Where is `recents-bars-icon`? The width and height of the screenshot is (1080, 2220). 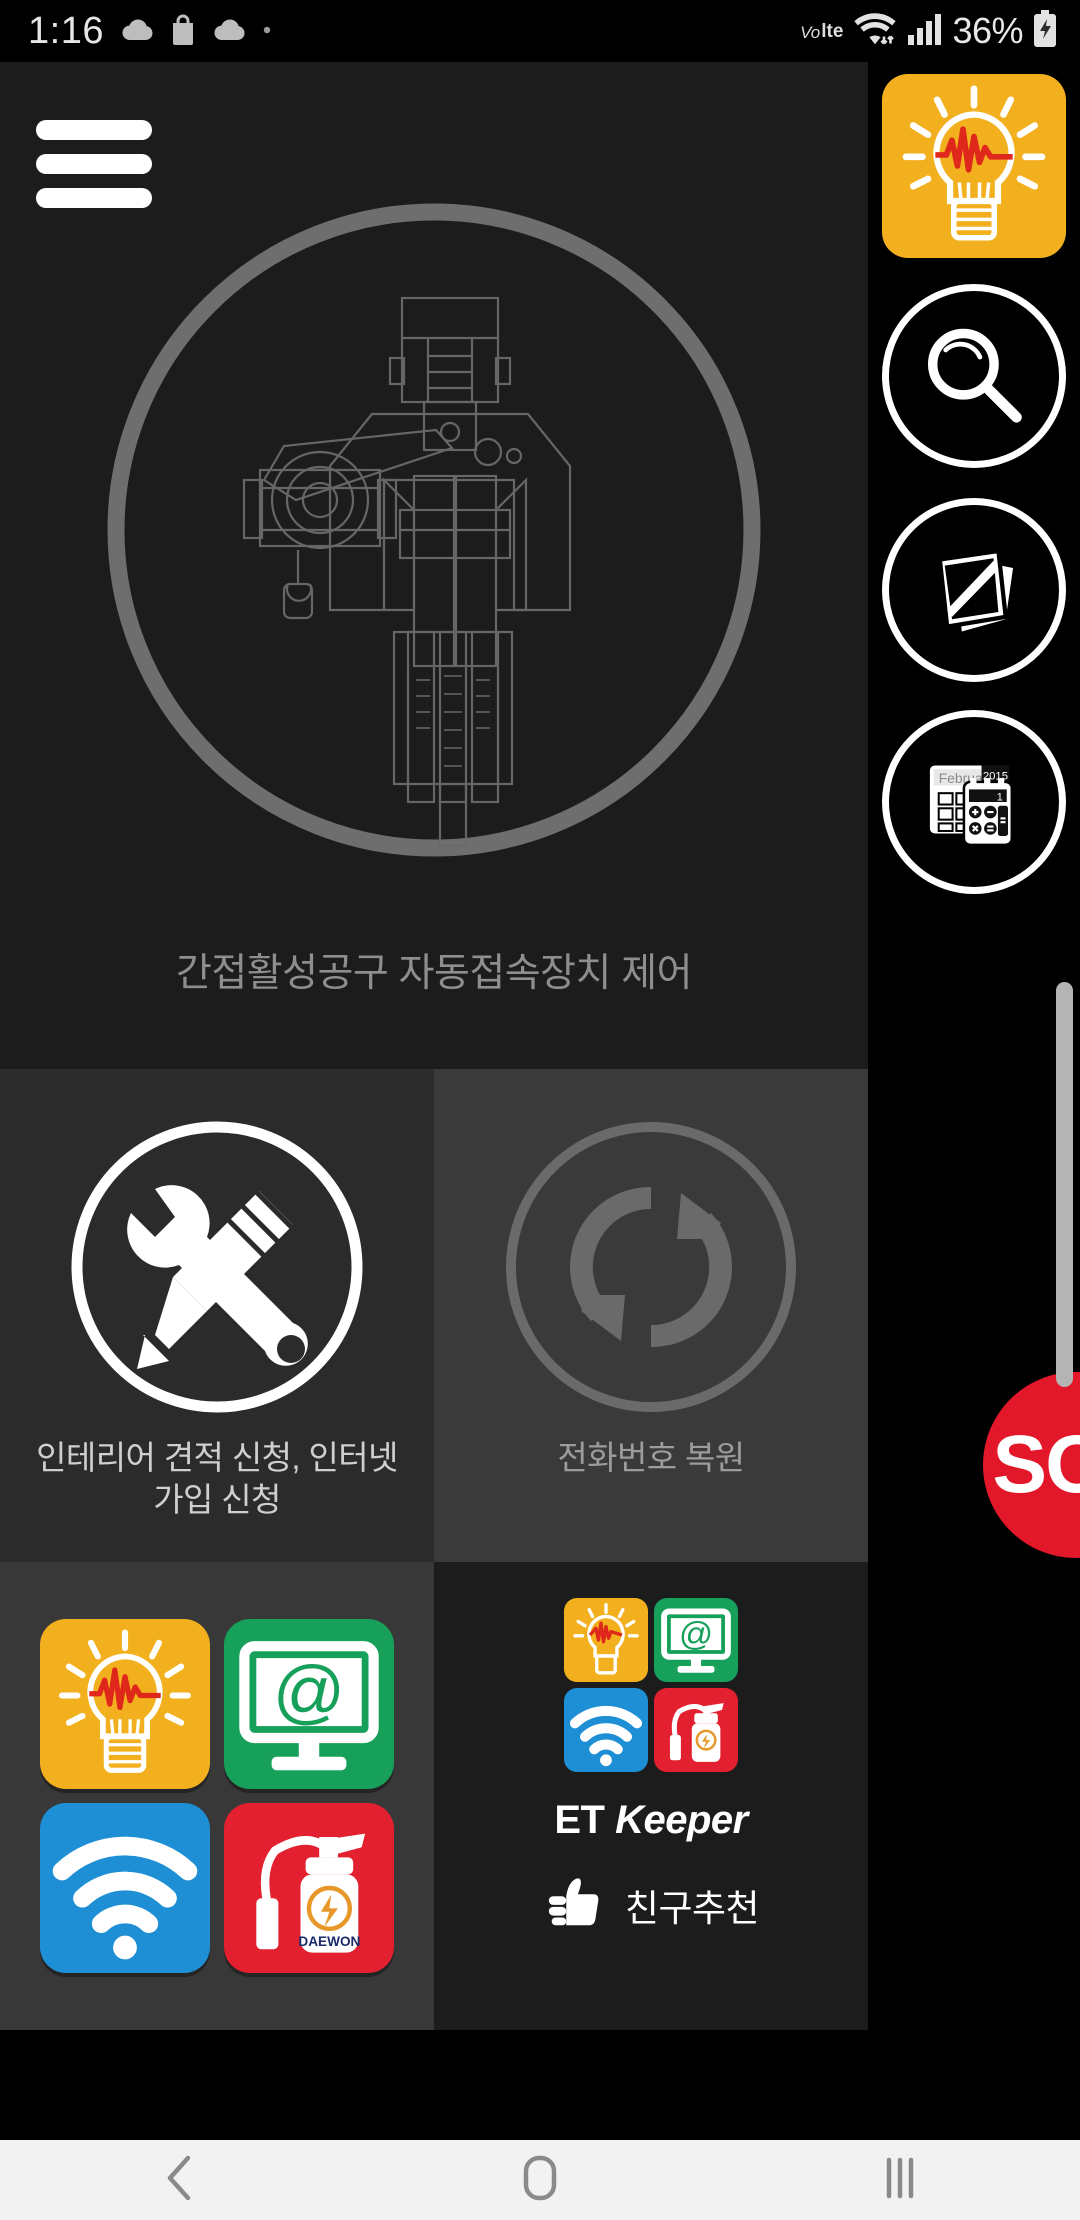 recents-bars-icon is located at coordinates (900, 2180).